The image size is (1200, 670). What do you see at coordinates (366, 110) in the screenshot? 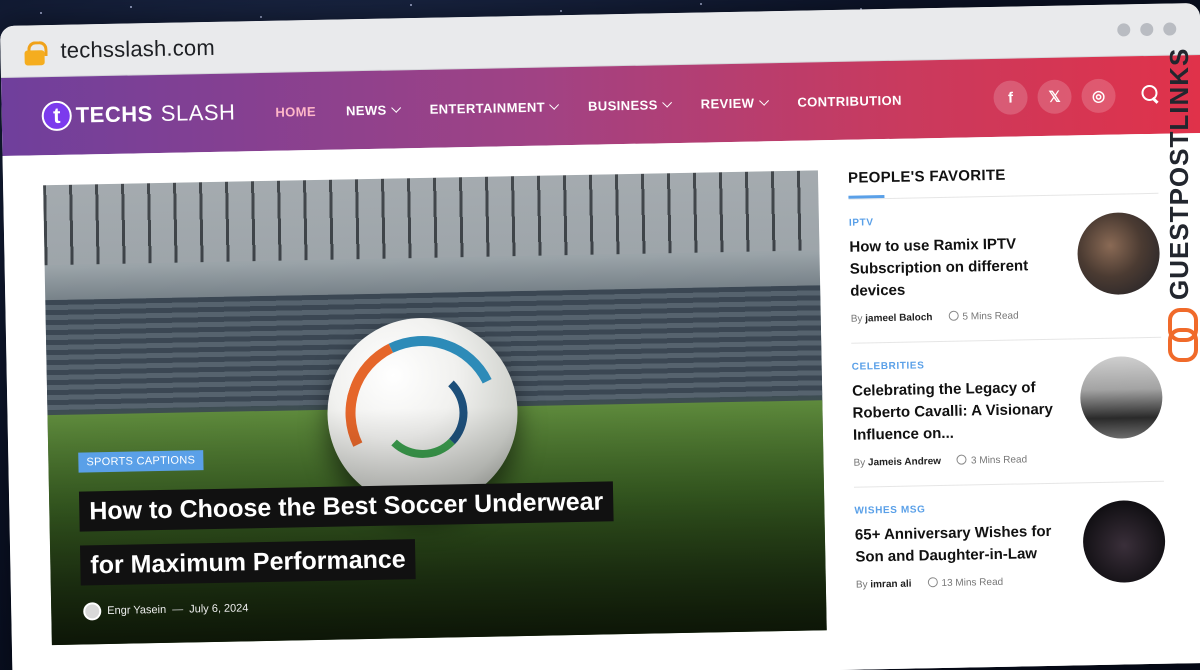
I see `nav-label: NEWS` at bounding box center [366, 110].